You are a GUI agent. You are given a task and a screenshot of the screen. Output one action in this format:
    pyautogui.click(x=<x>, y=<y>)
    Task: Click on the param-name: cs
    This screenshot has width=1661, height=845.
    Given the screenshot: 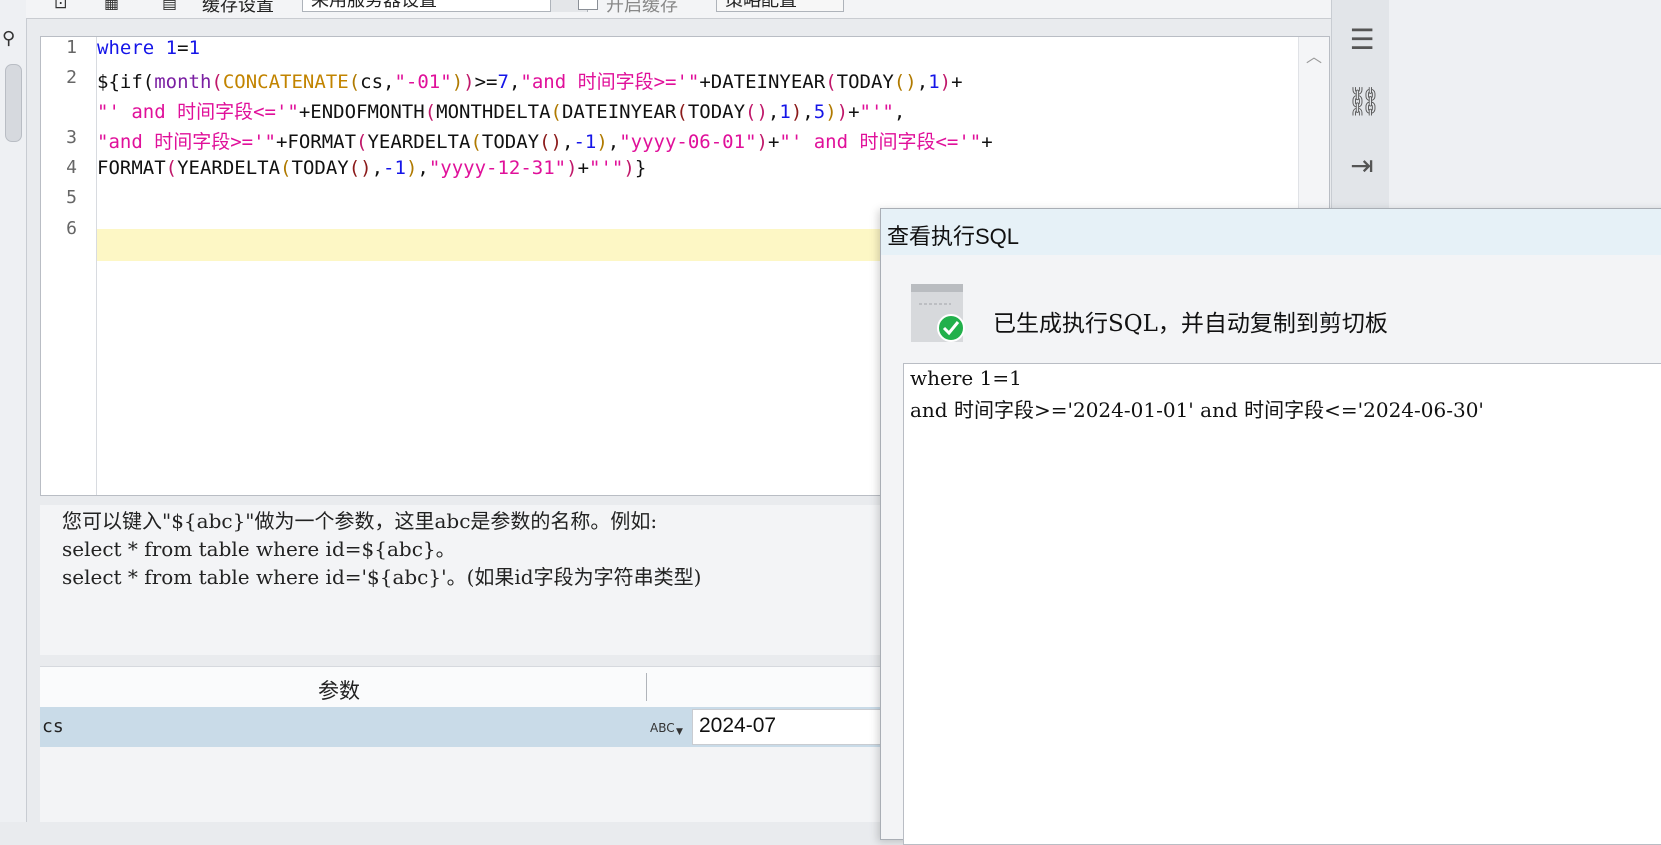 What is the action you would take?
    pyautogui.click(x=53, y=726)
    